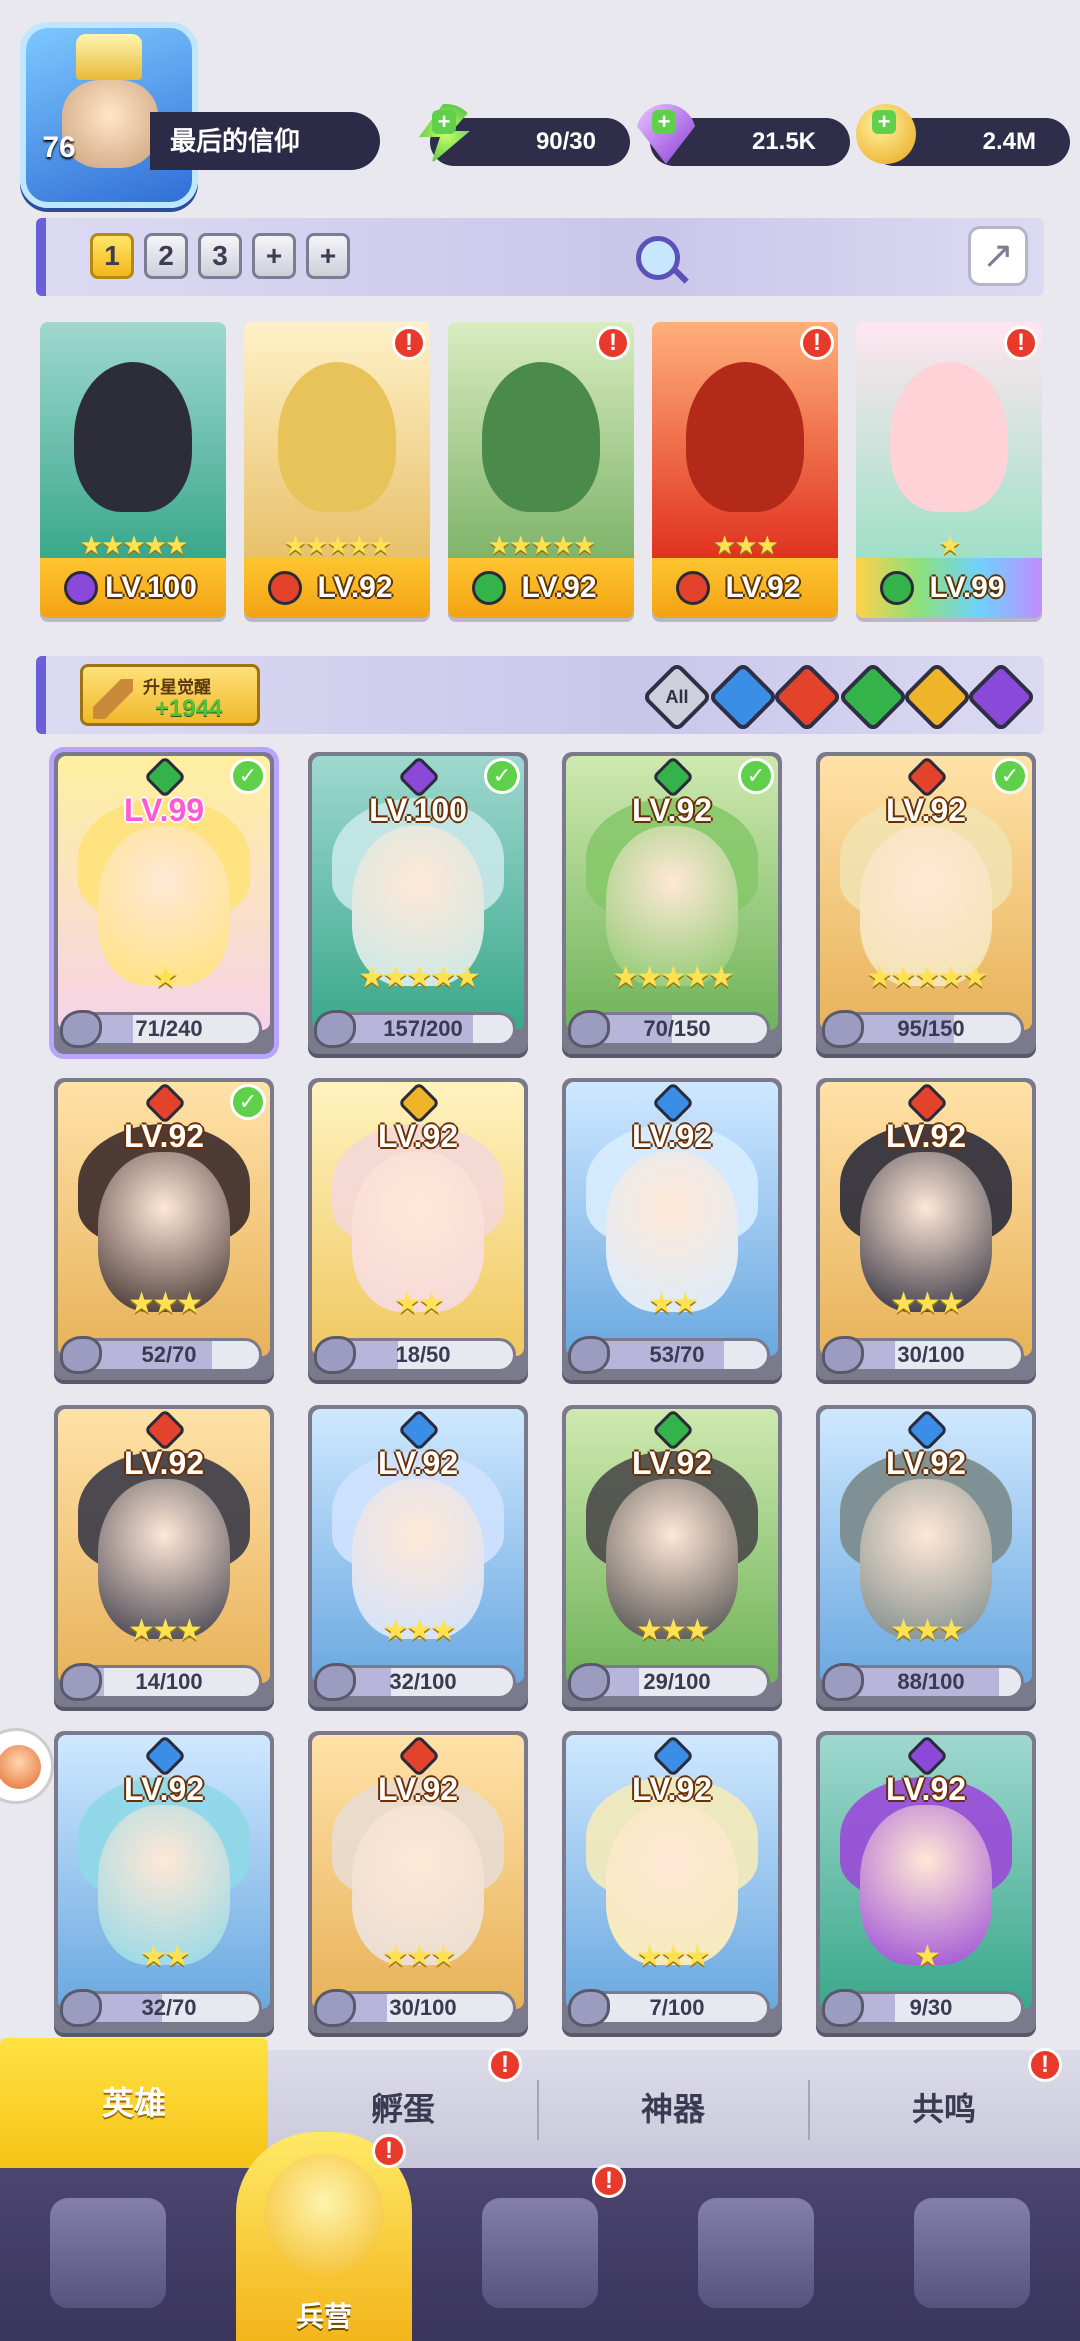 The width and height of the screenshot is (1080, 2341). What do you see at coordinates (164, 1882) in the screenshot?
I see `hero-card: LV.92 ★★ 32/70` at bounding box center [164, 1882].